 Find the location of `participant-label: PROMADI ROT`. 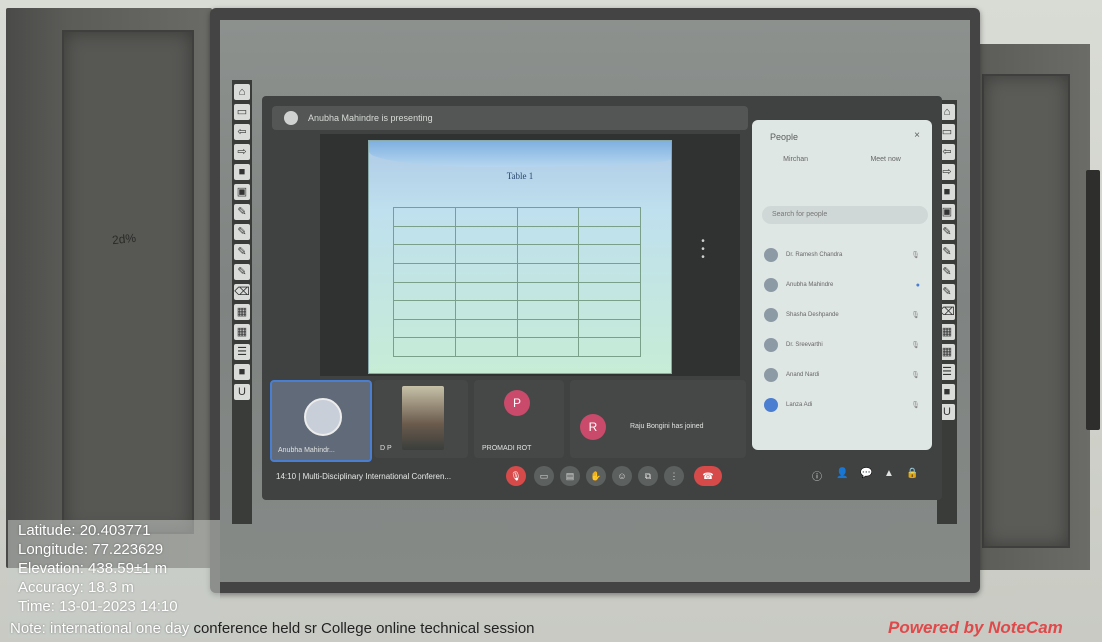

participant-label: PROMADI ROT is located at coordinates (507, 448).